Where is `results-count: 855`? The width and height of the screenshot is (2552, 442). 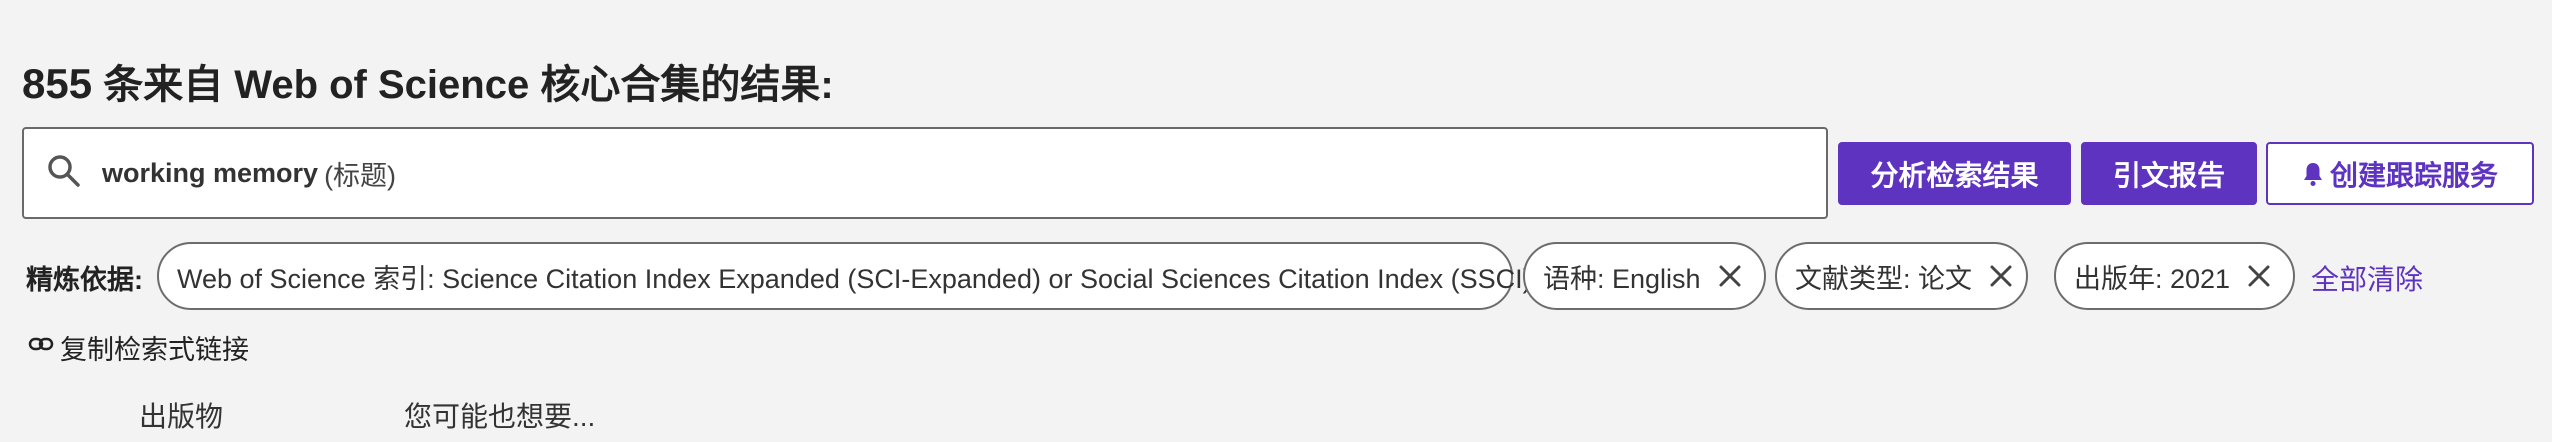 results-count: 855 is located at coordinates (57, 83).